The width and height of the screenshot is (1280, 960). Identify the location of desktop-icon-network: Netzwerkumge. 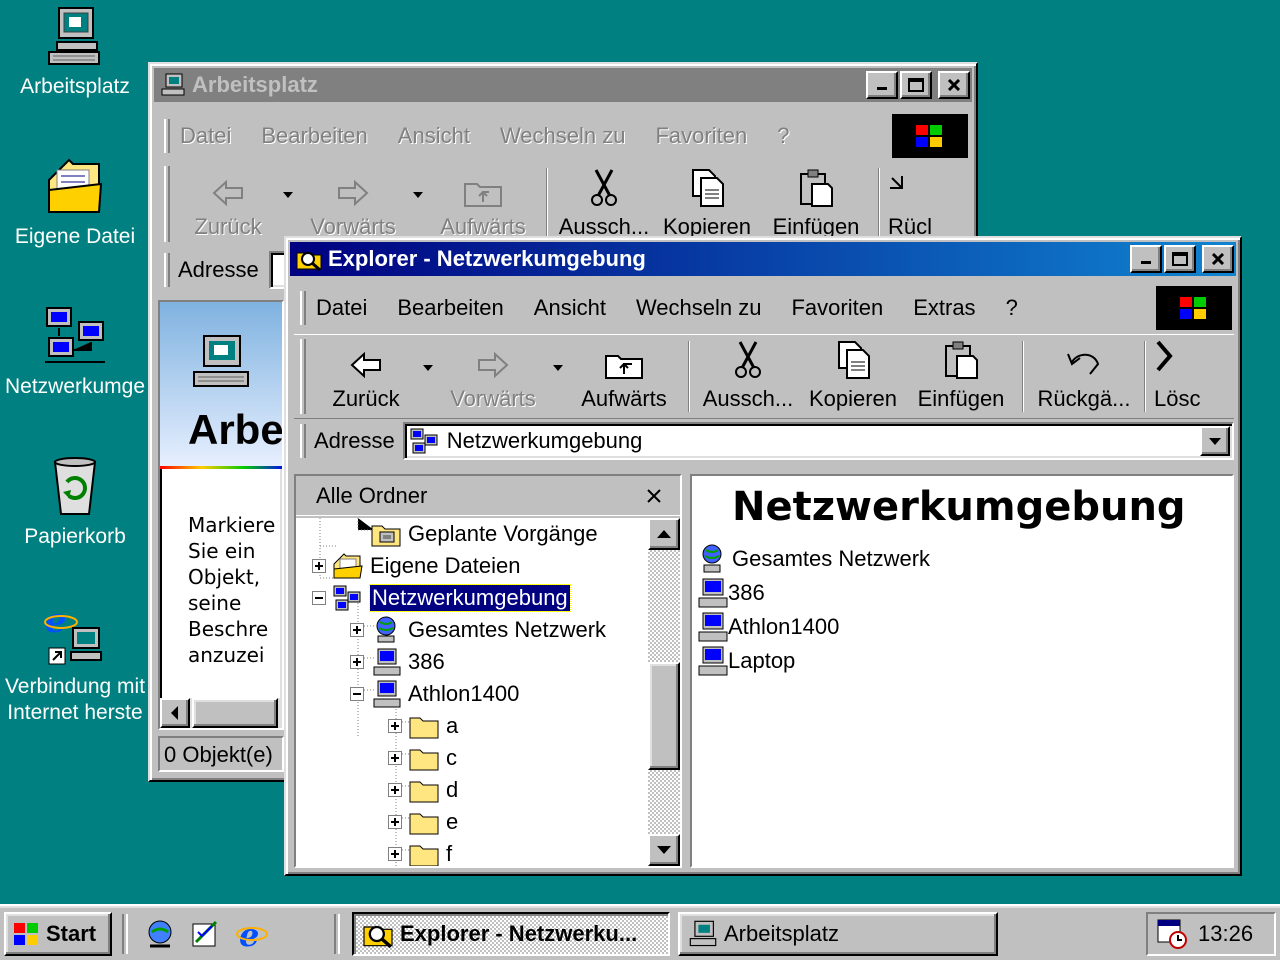
(75, 352).